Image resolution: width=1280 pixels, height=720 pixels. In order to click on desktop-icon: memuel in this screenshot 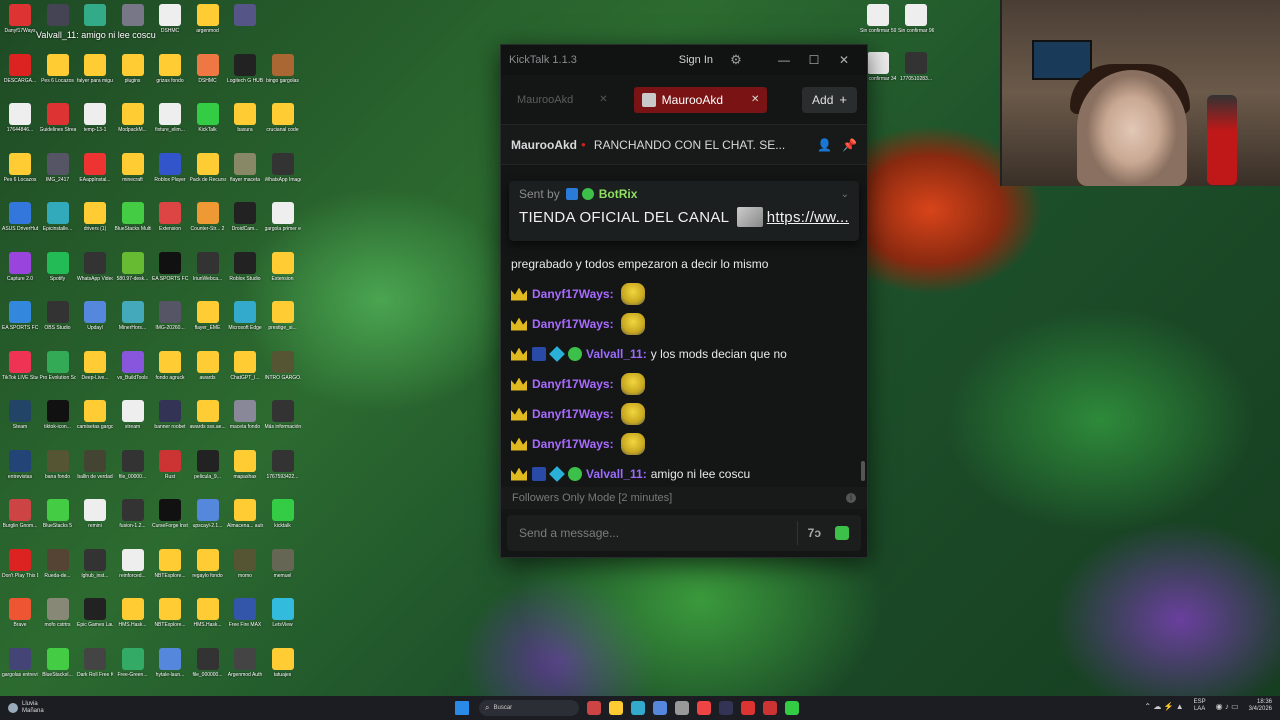, I will do `click(283, 570)`.